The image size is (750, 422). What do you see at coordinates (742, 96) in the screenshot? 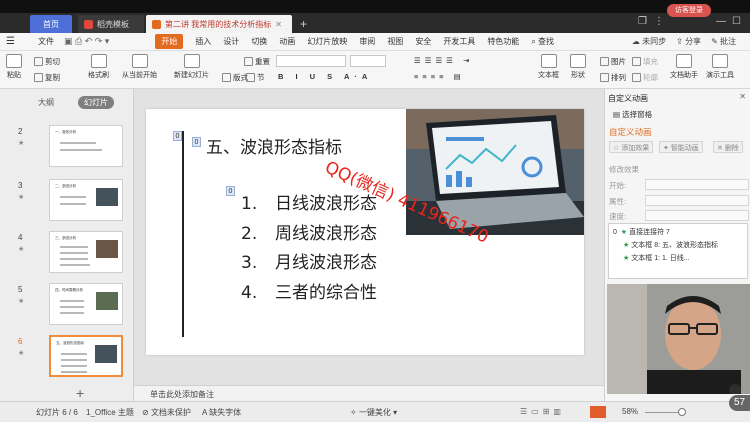
I see `pane-close-icon: ✕` at bounding box center [742, 96].